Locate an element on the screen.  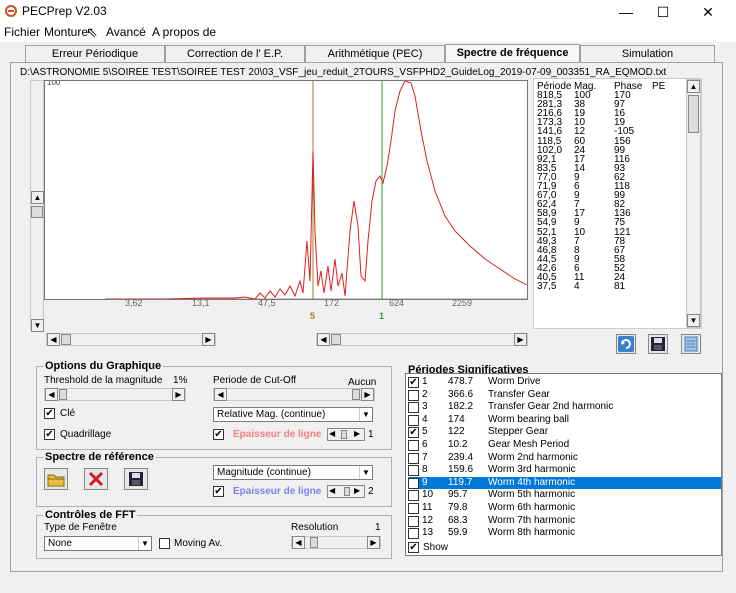
quadrillage-checkbox: ✔ is located at coordinates (49, 434).